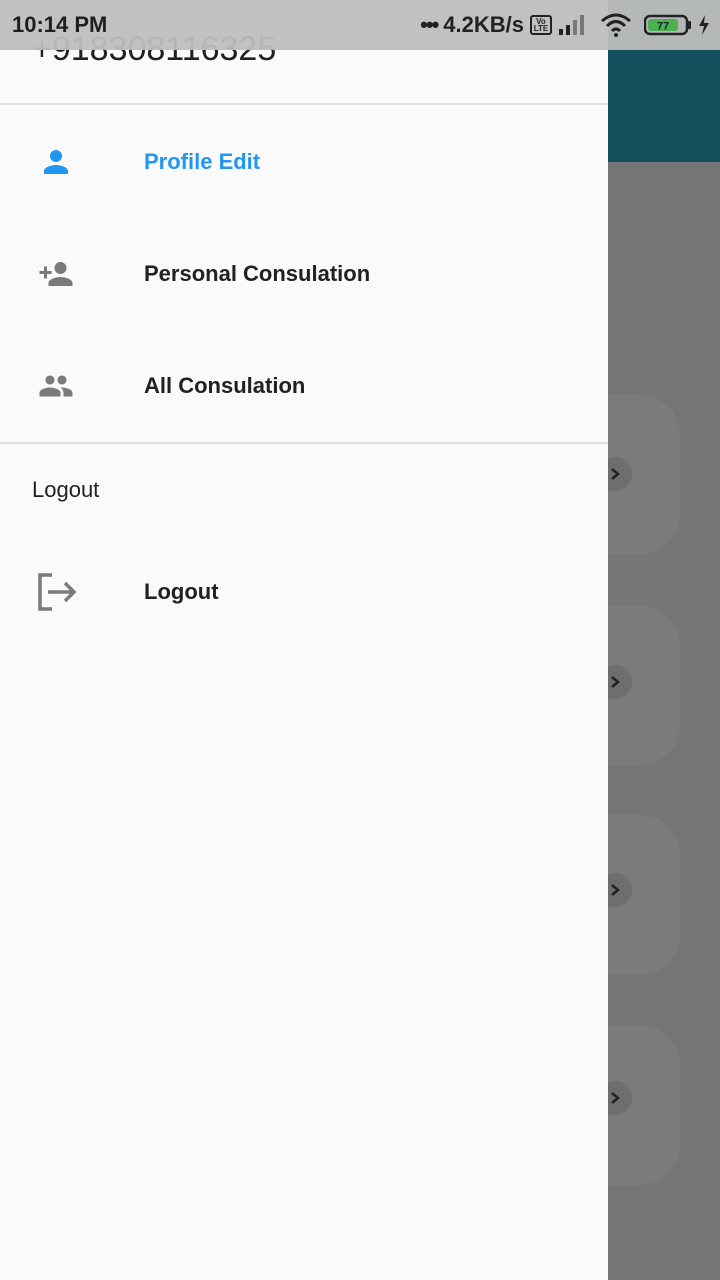 This screenshot has height=1280, width=720. Describe the element at coordinates (225, 385) in the screenshot. I see `menu-item-label: All Consulation` at that location.